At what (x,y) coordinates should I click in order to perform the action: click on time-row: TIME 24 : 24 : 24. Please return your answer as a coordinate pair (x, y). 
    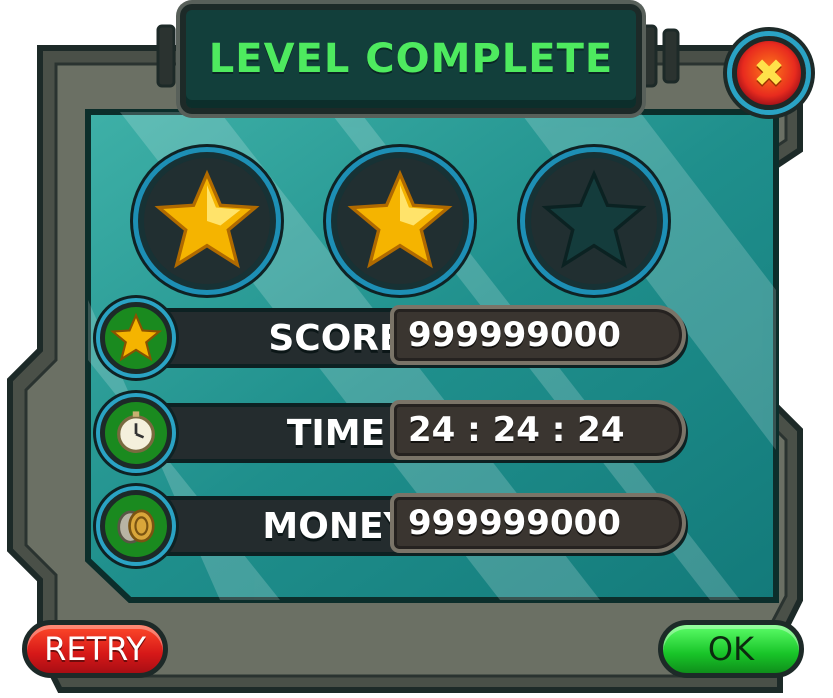
    Looking at the image, I should click on (396, 433).